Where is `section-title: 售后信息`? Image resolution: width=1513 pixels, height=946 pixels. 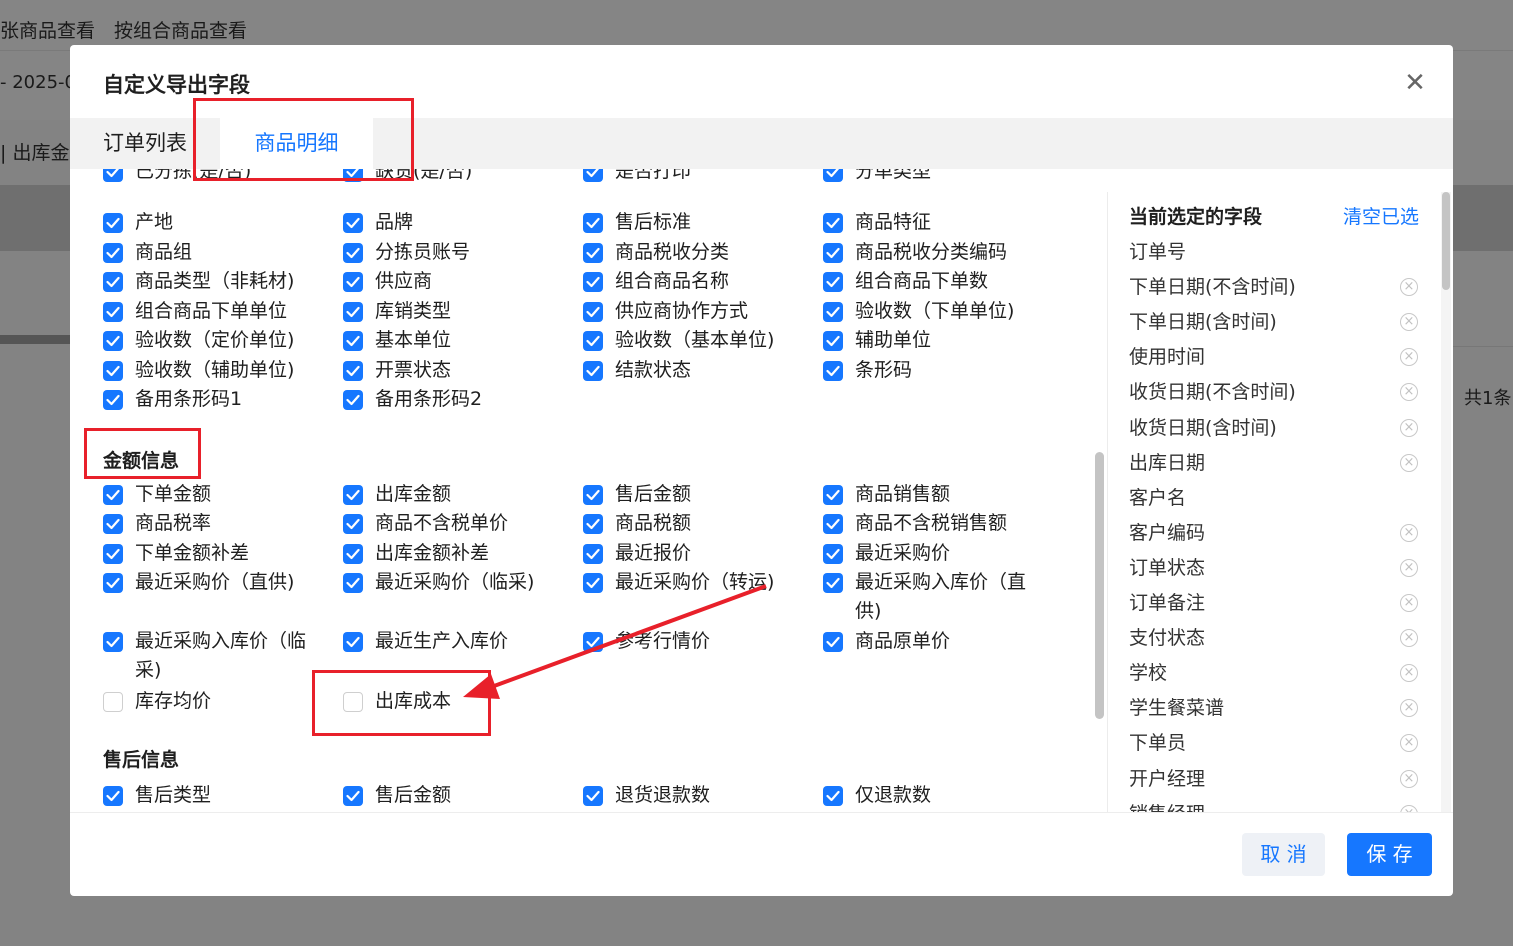 section-title: 售后信息 is located at coordinates (141, 760).